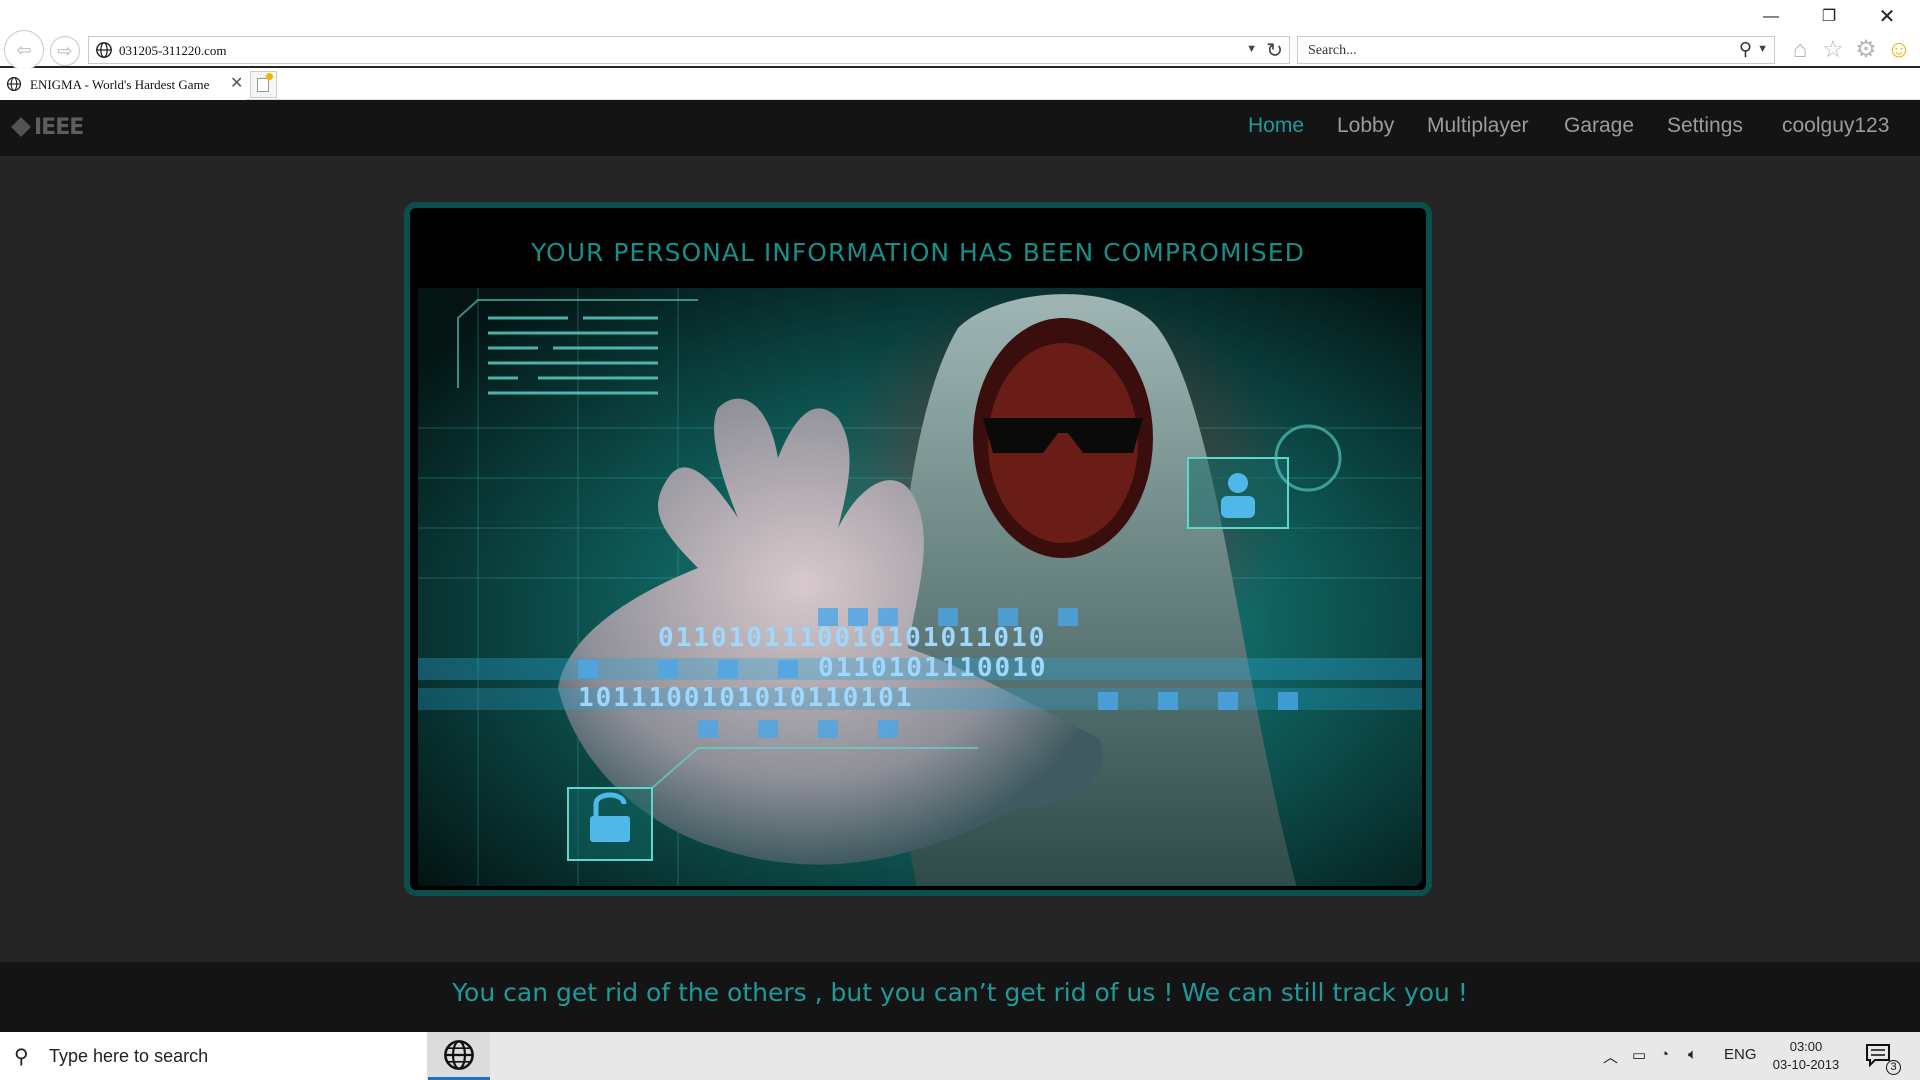  I want to click on taskbar-search: ⚲ Type here to search, so click(214, 1056).